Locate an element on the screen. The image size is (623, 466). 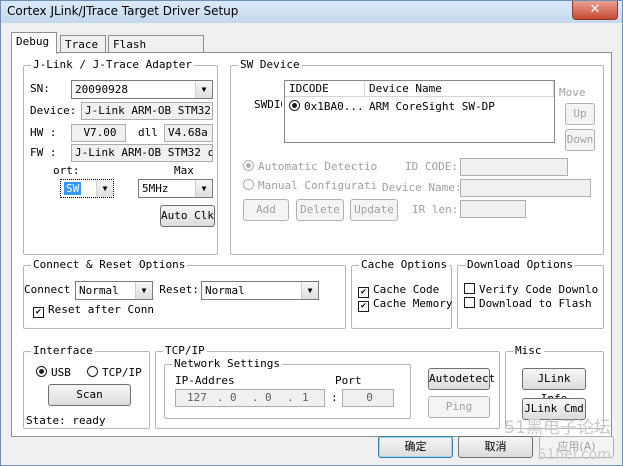
ip-address-label: IP-Addres is located at coordinates (205, 380).